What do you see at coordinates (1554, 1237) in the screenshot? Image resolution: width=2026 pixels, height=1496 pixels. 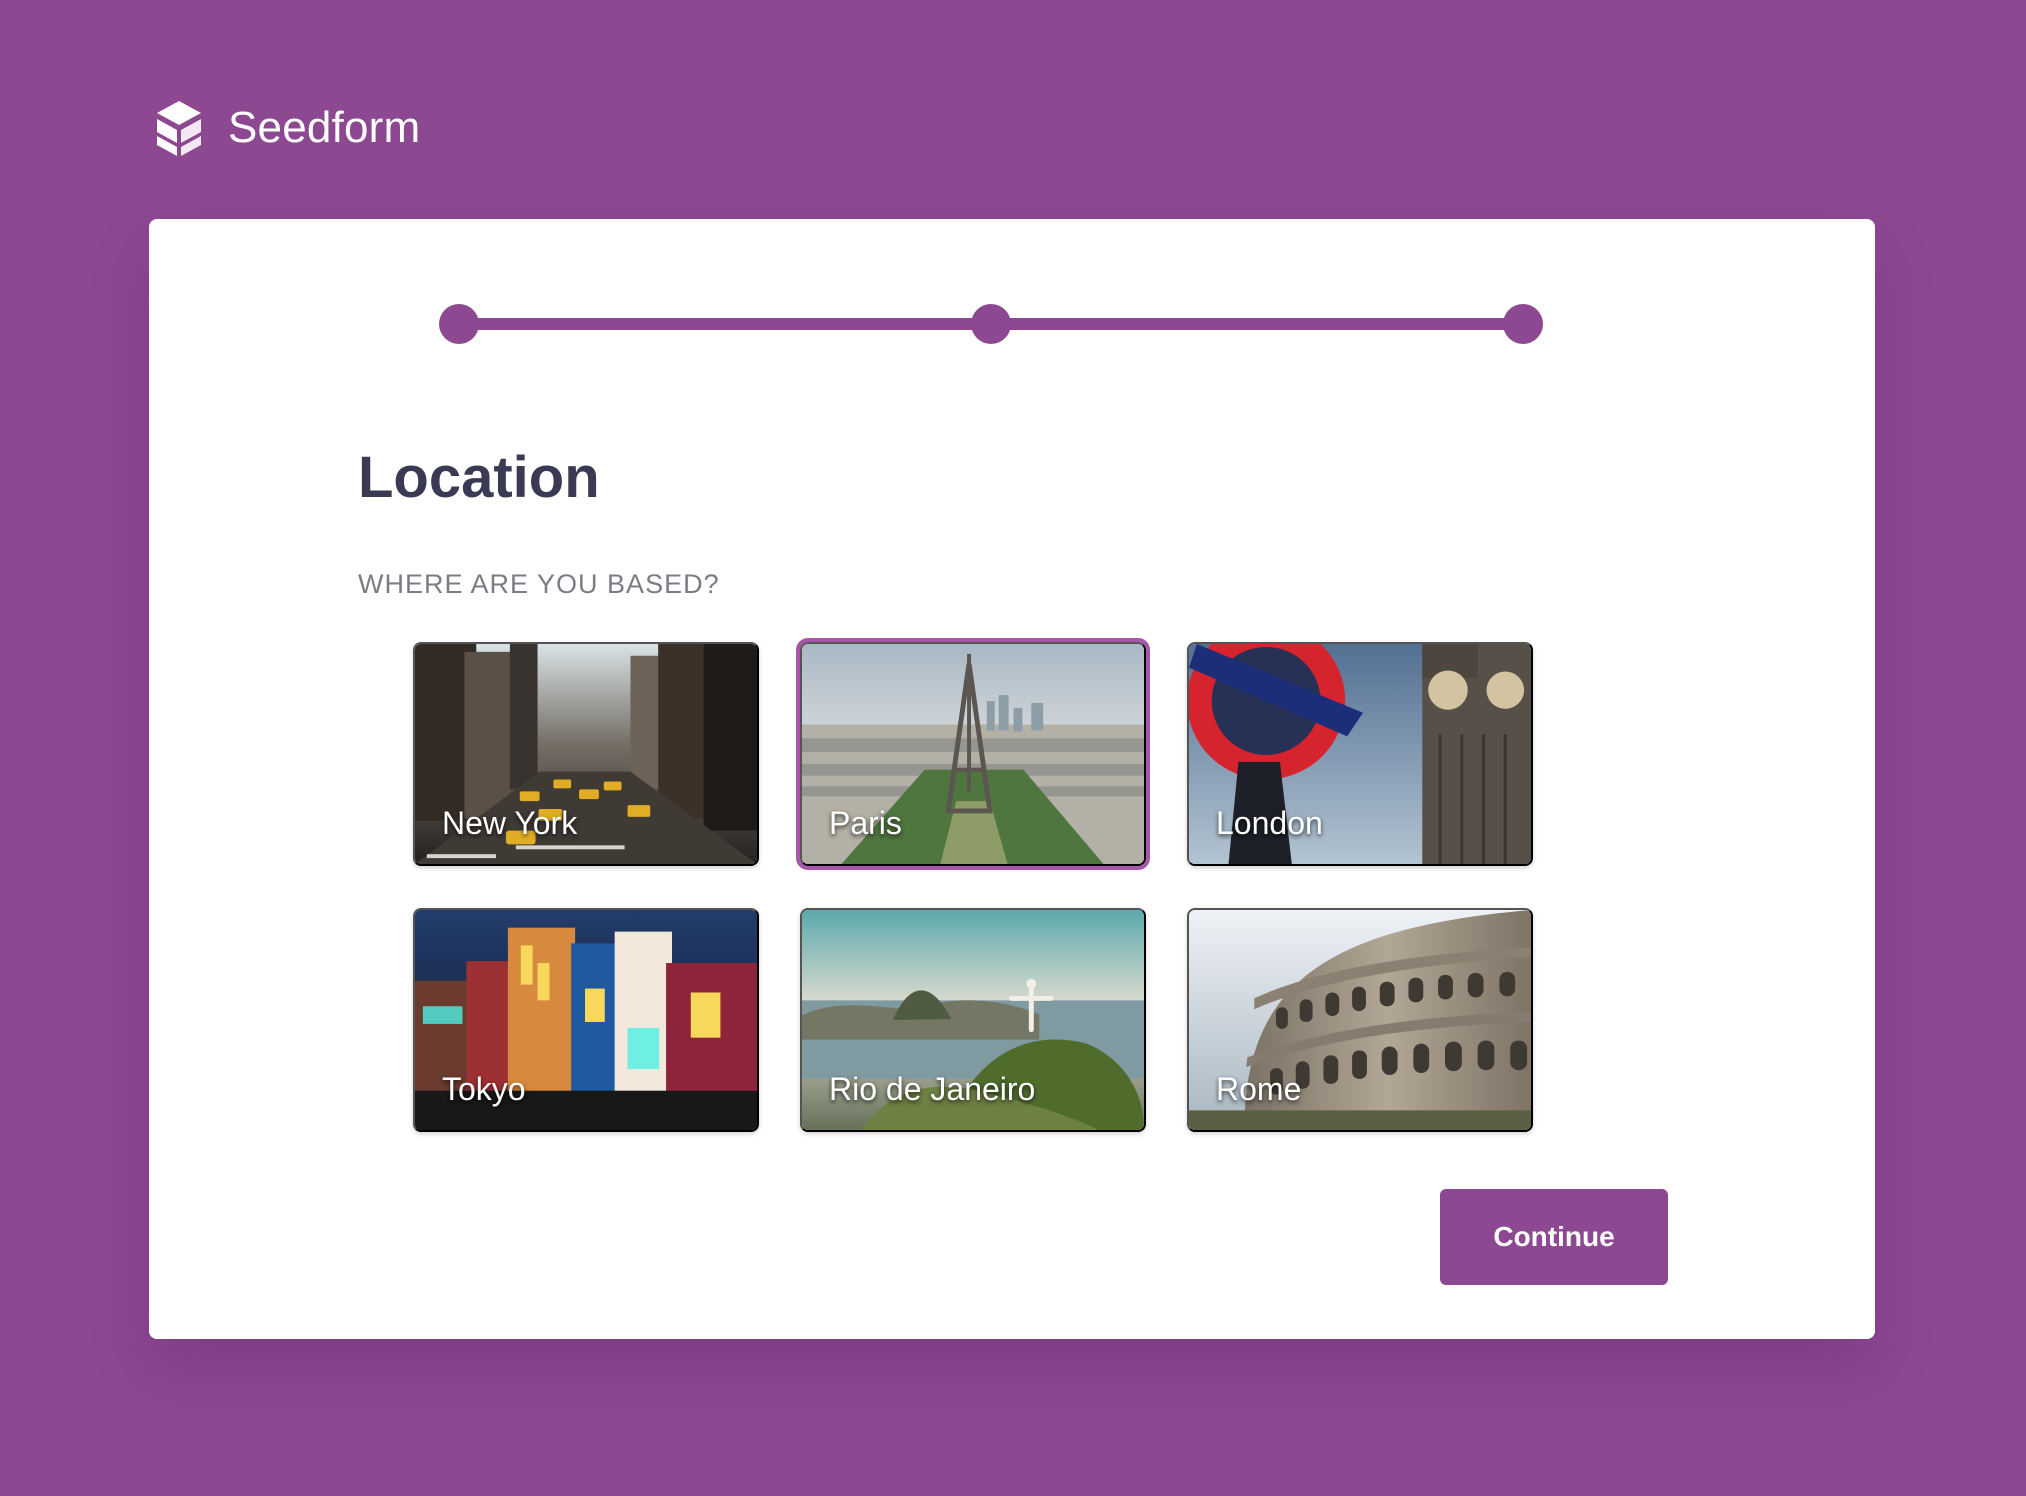 I see `continue-button: Continue` at bounding box center [1554, 1237].